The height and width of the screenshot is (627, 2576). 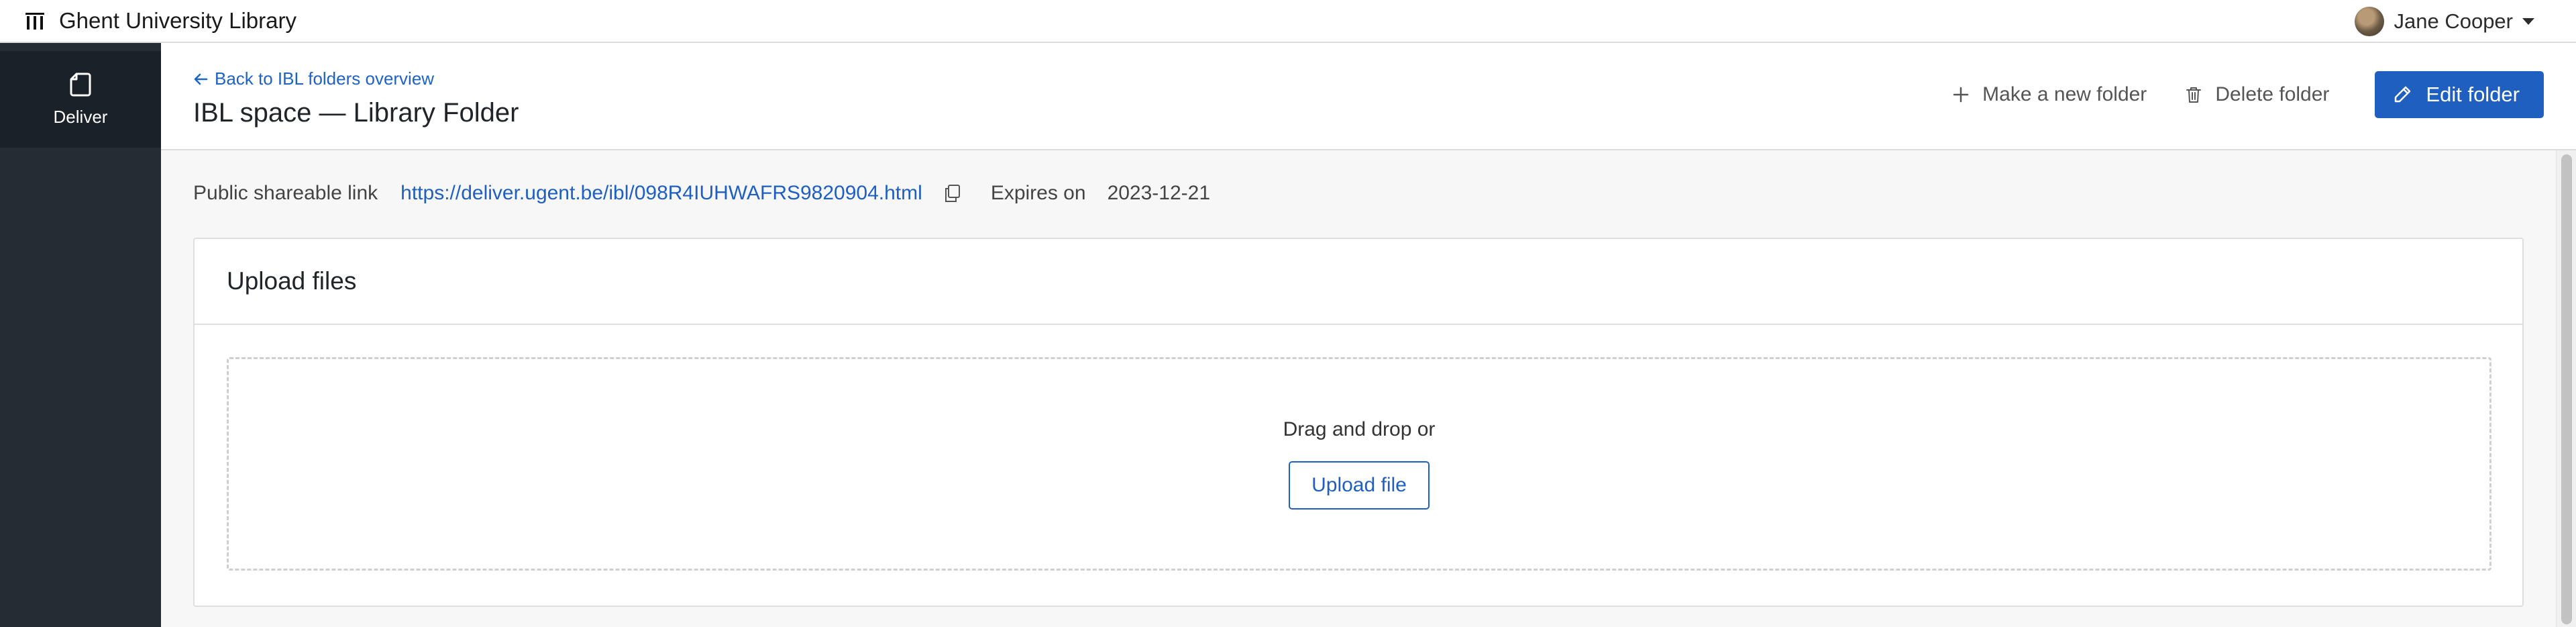 I want to click on upload-card-title: Upload files, so click(x=292, y=281).